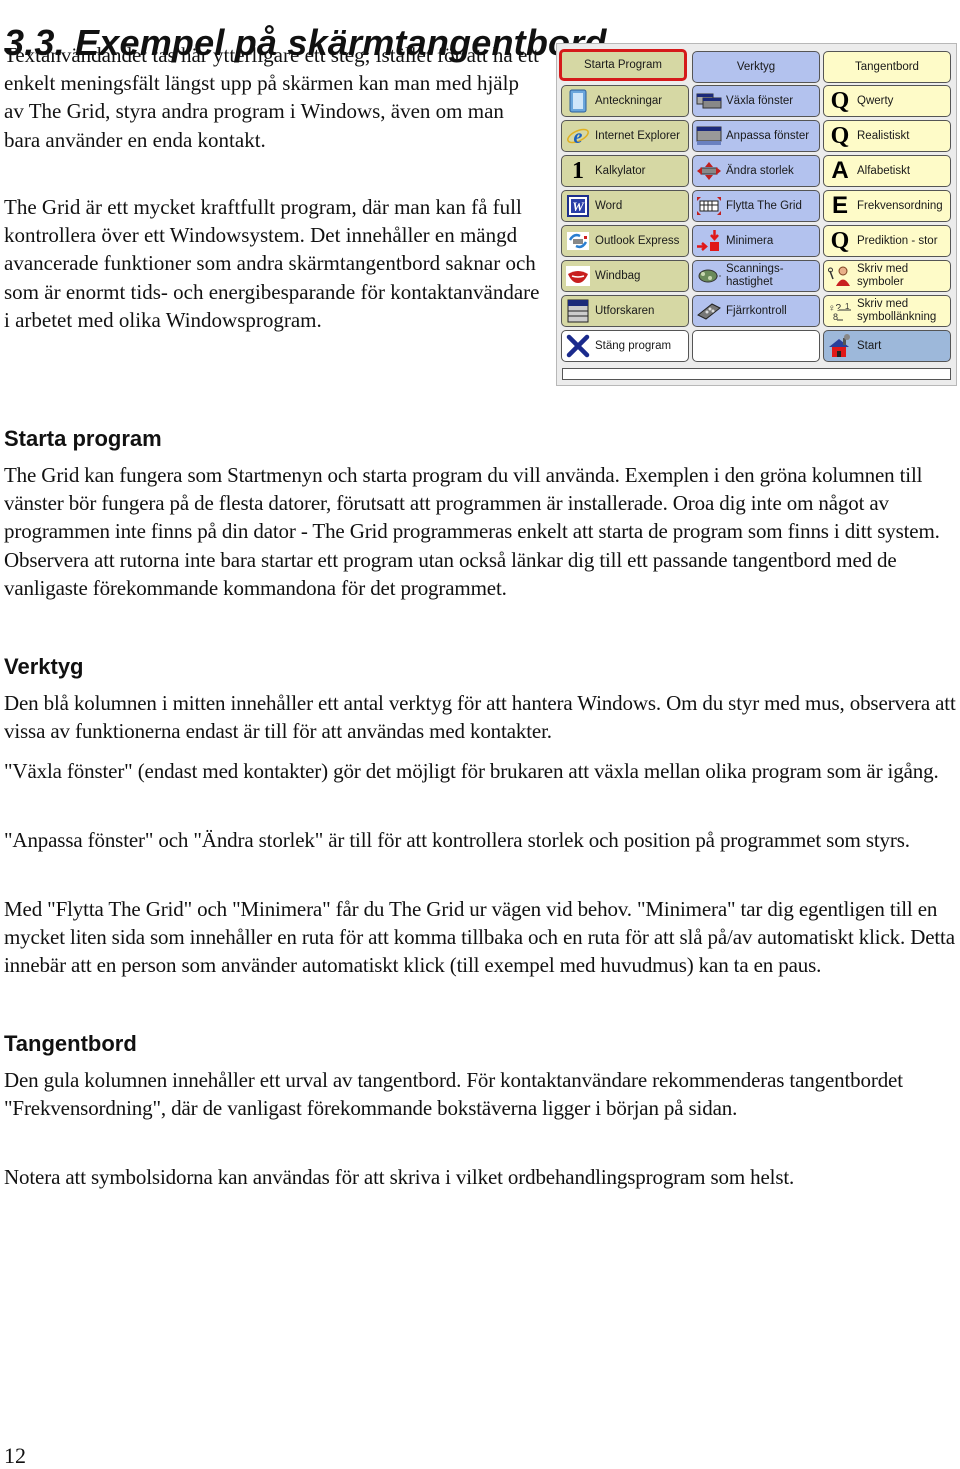 The width and height of the screenshot is (960, 1469). I want to click on cell-label: Outlook Express, so click(637, 240).